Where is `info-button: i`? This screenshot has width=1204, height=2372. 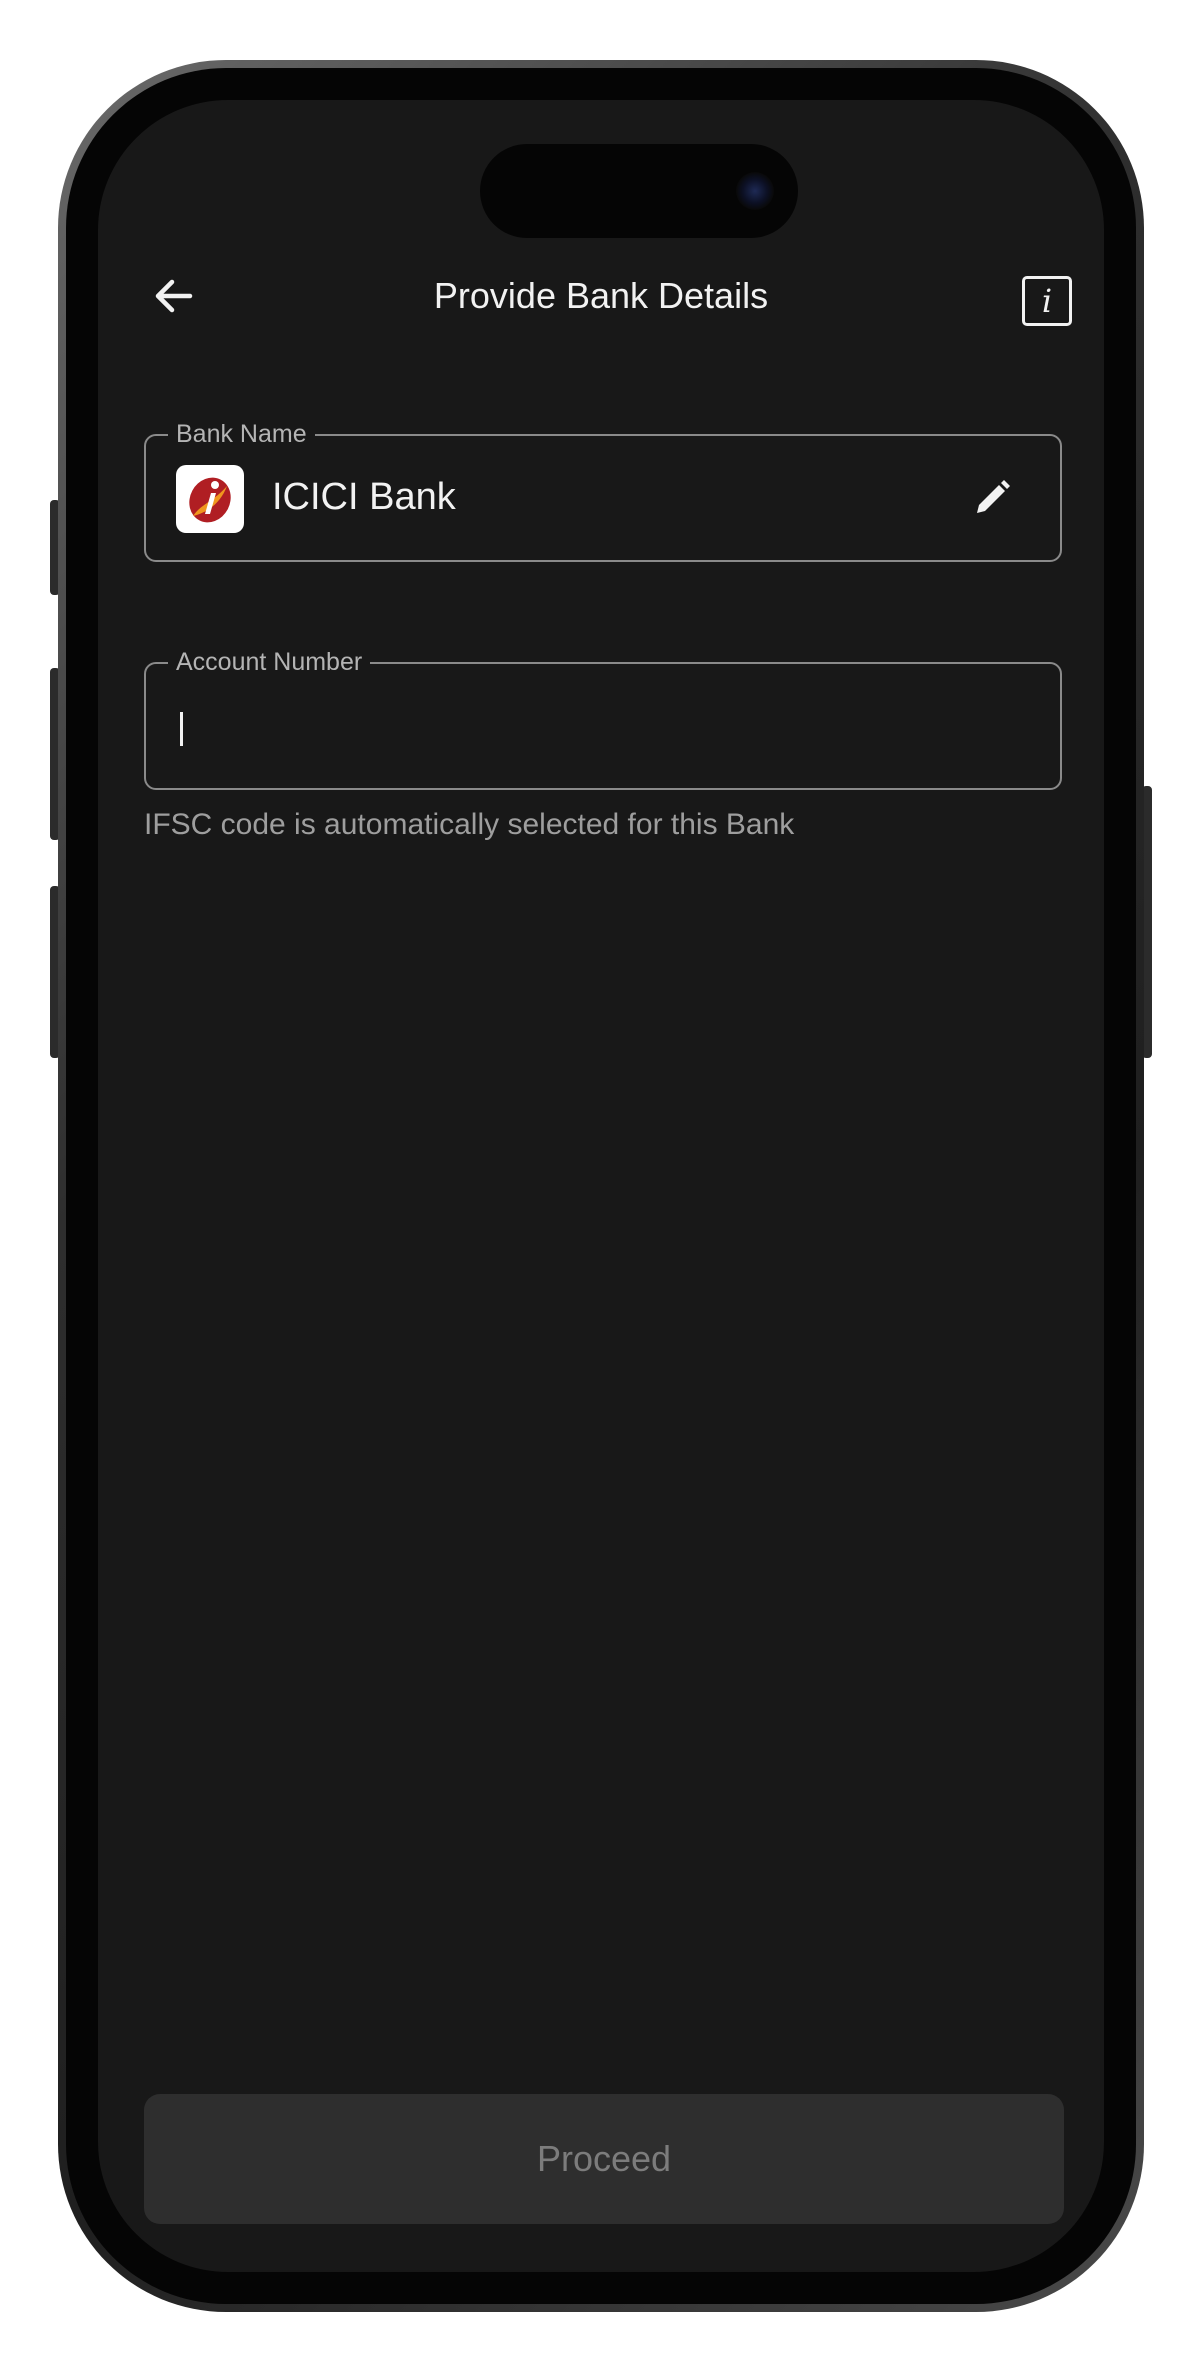
info-button: i is located at coordinates (1047, 301).